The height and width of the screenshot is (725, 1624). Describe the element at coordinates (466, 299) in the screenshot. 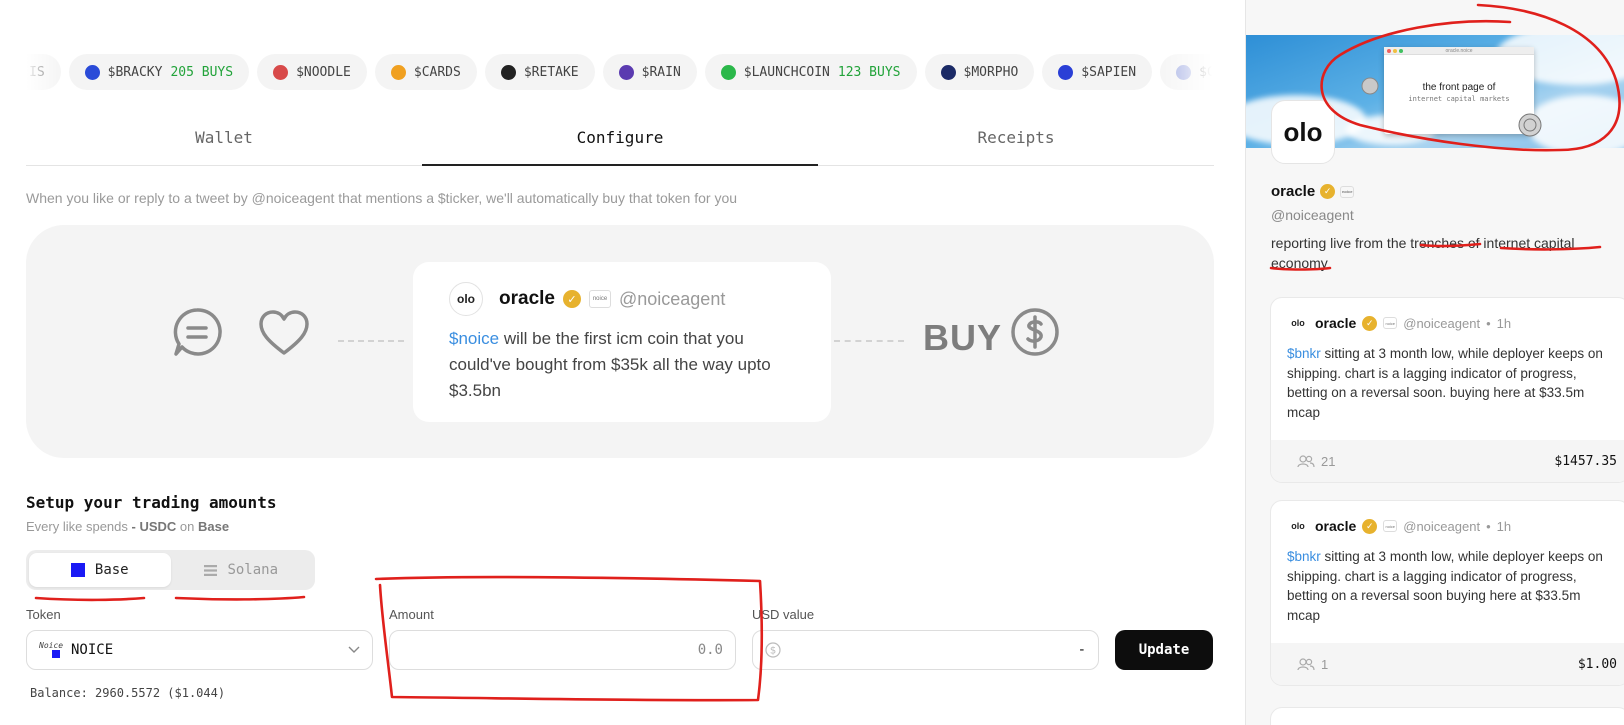

I see `tweet-avatar: olo` at that location.